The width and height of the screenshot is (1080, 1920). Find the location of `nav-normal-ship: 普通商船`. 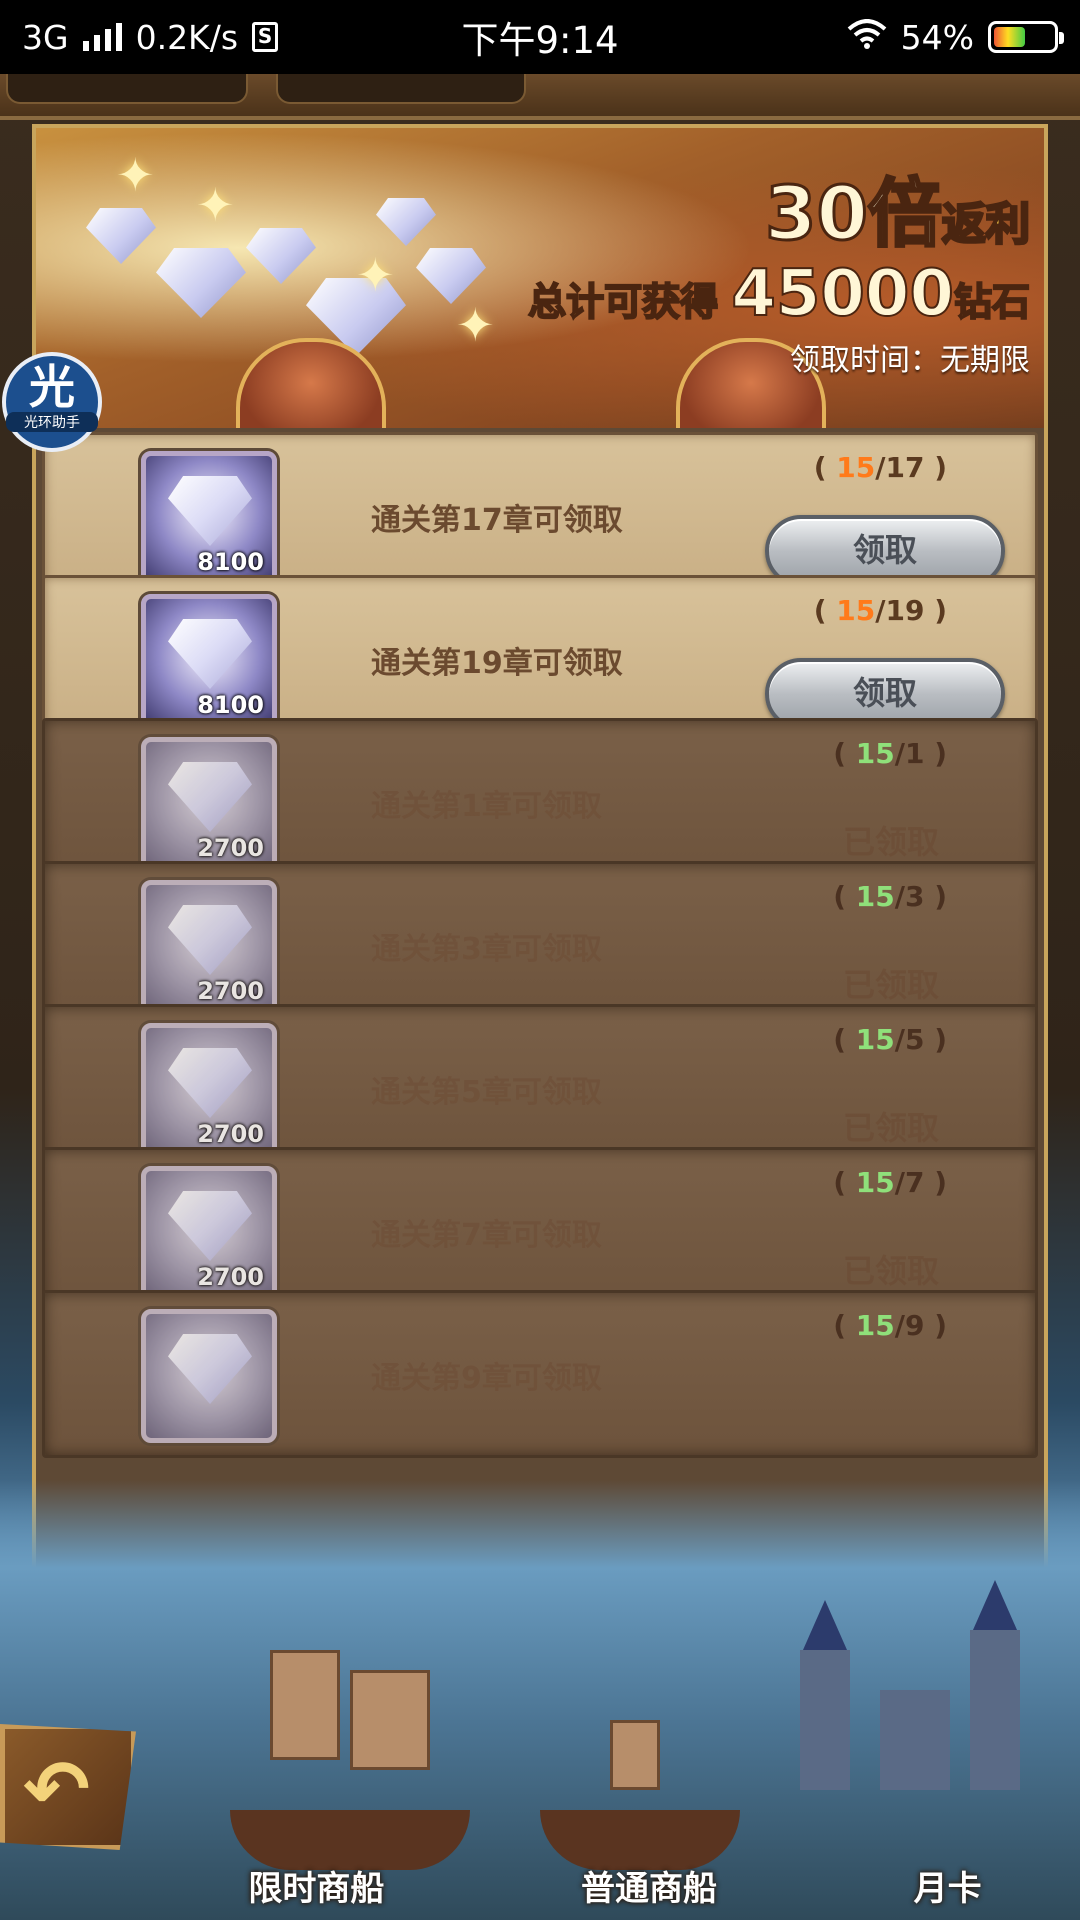

nav-normal-ship: 普通商船 is located at coordinates (649, 1885).